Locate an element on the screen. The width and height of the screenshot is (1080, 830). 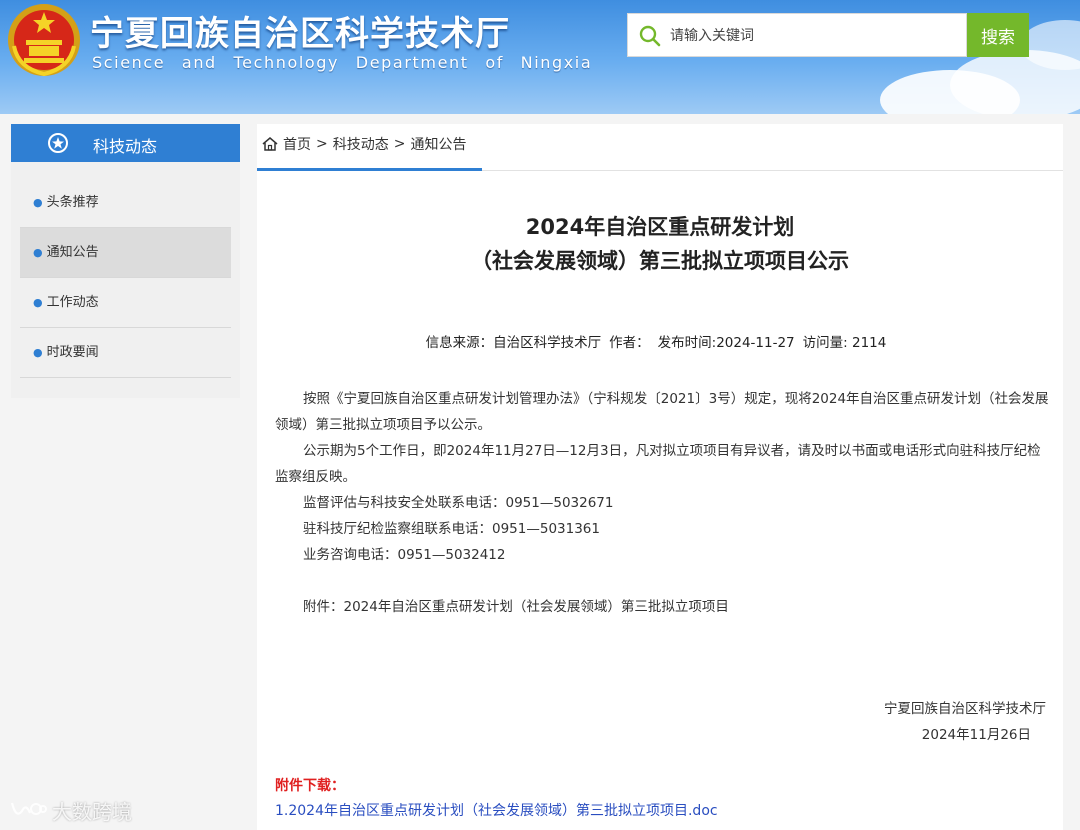
search-box is located at coordinates (797, 35).